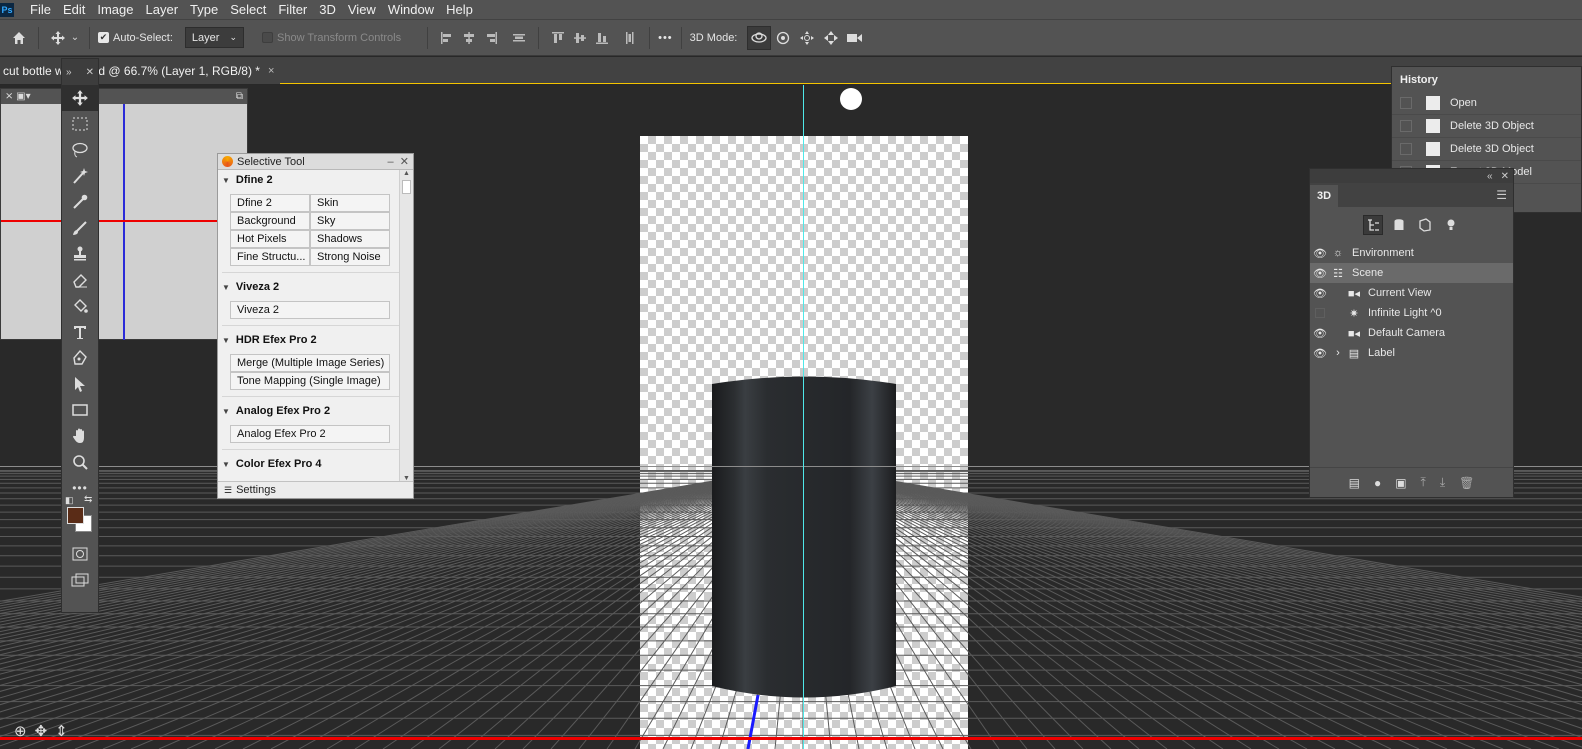 This screenshot has height=749, width=1582. What do you see at coordinates (759, 37) in the screenshot?
I see `orbit-3d-camera-icon` at bounding box center [759, 37].